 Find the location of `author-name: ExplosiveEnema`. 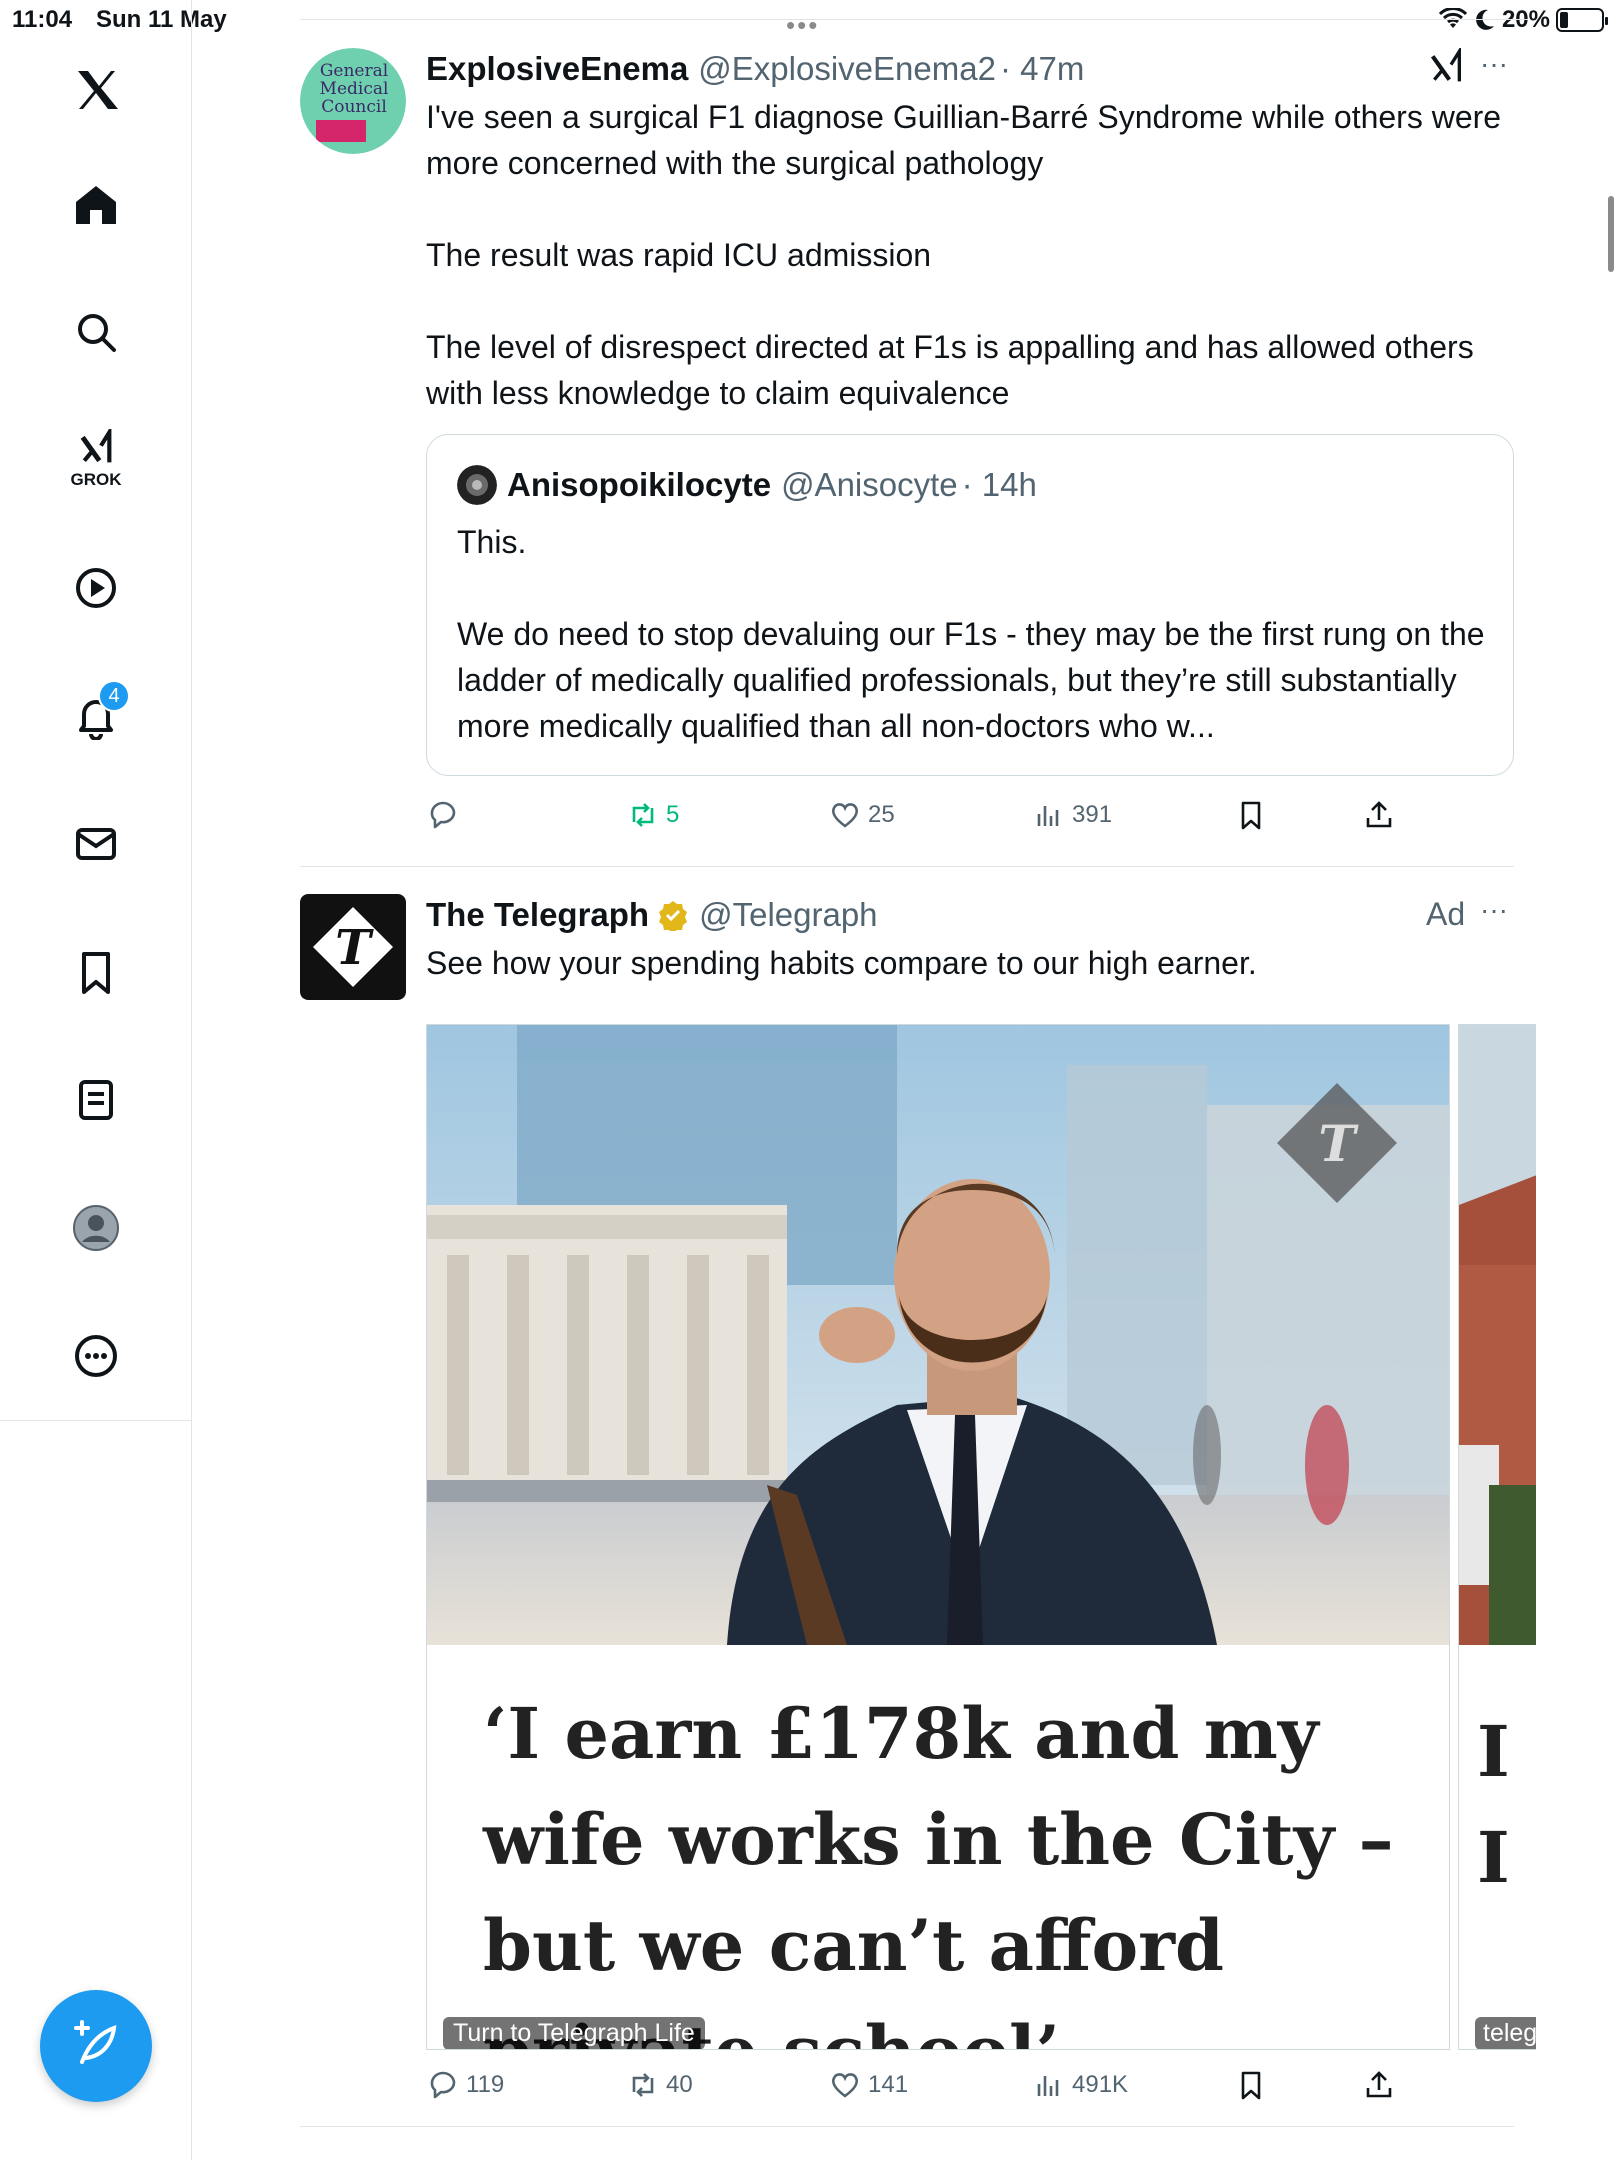

author-name: ExplosiveEnema is located at coordinates (557, 69).